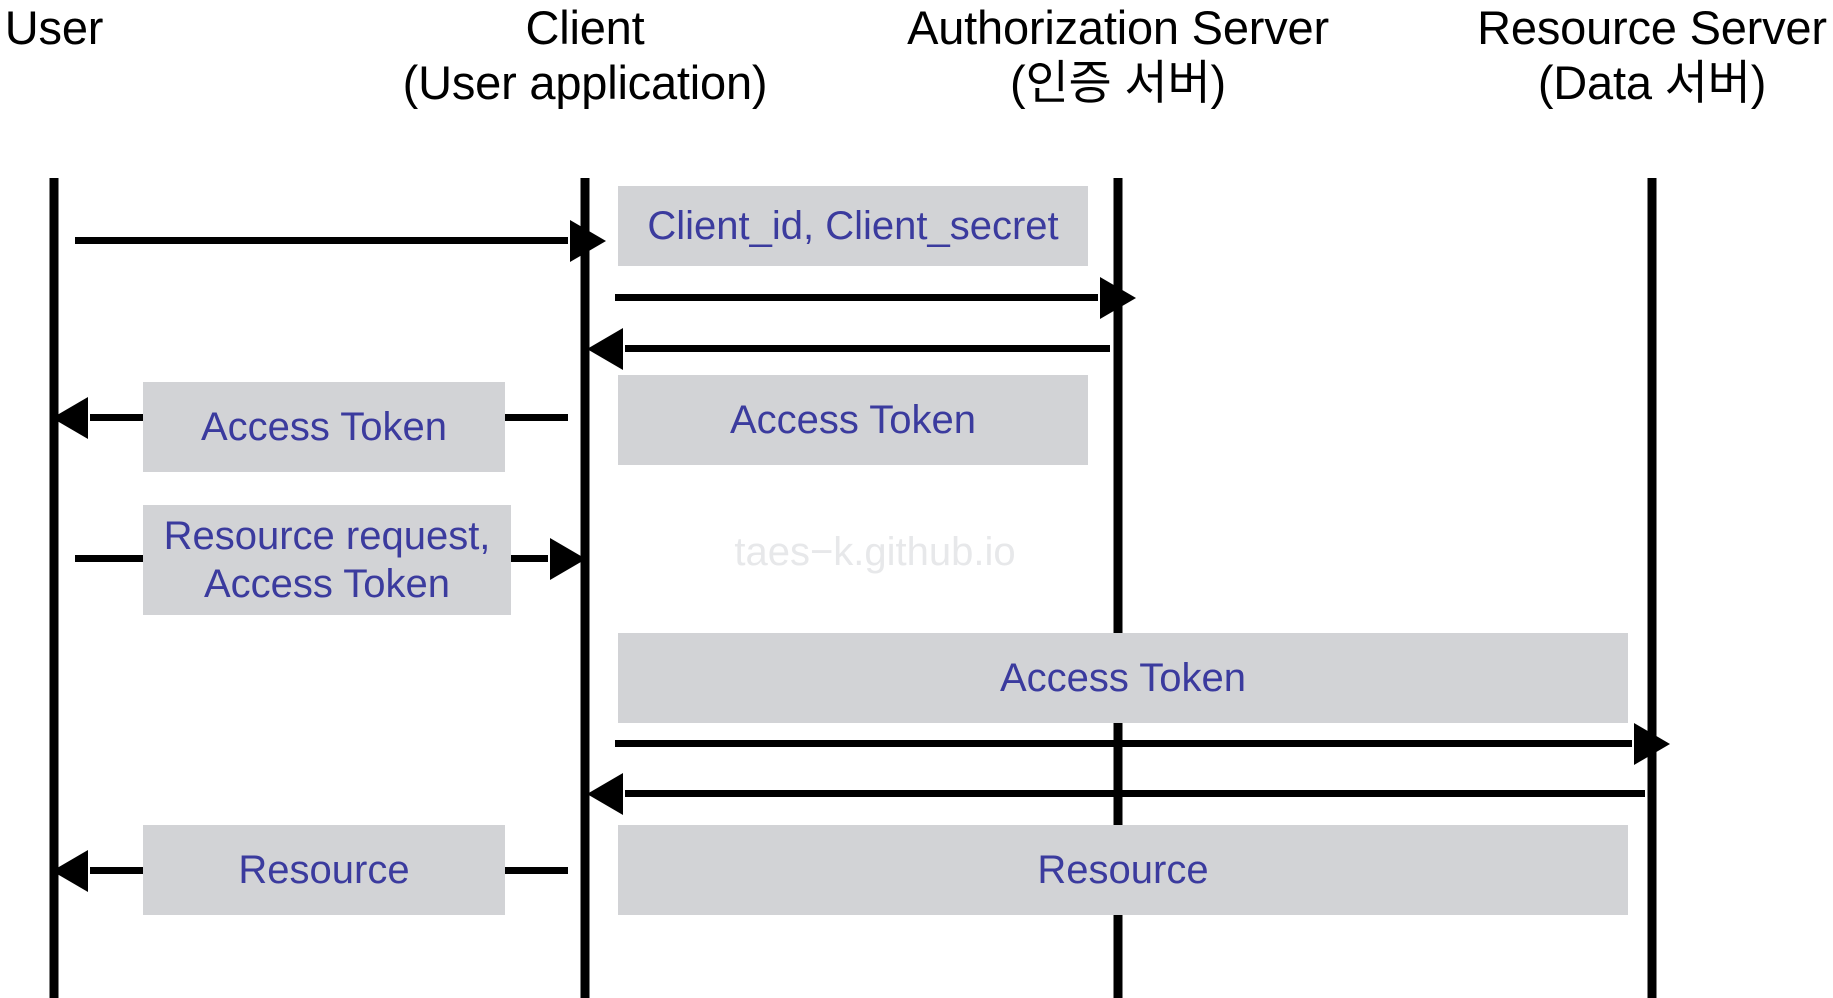 This screenshot has height=998, width=1833. I want to click on participant-name: Client, so click(585, 27).